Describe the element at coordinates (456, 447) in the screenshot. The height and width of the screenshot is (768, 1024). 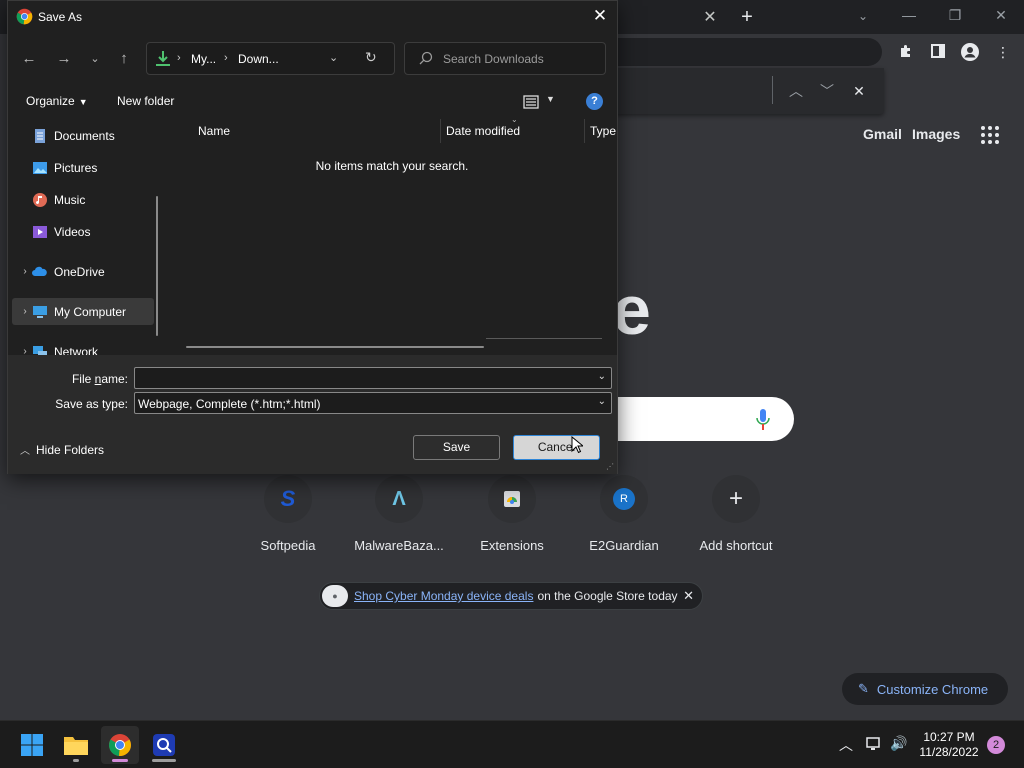
I see `save-button: Save` at that location.